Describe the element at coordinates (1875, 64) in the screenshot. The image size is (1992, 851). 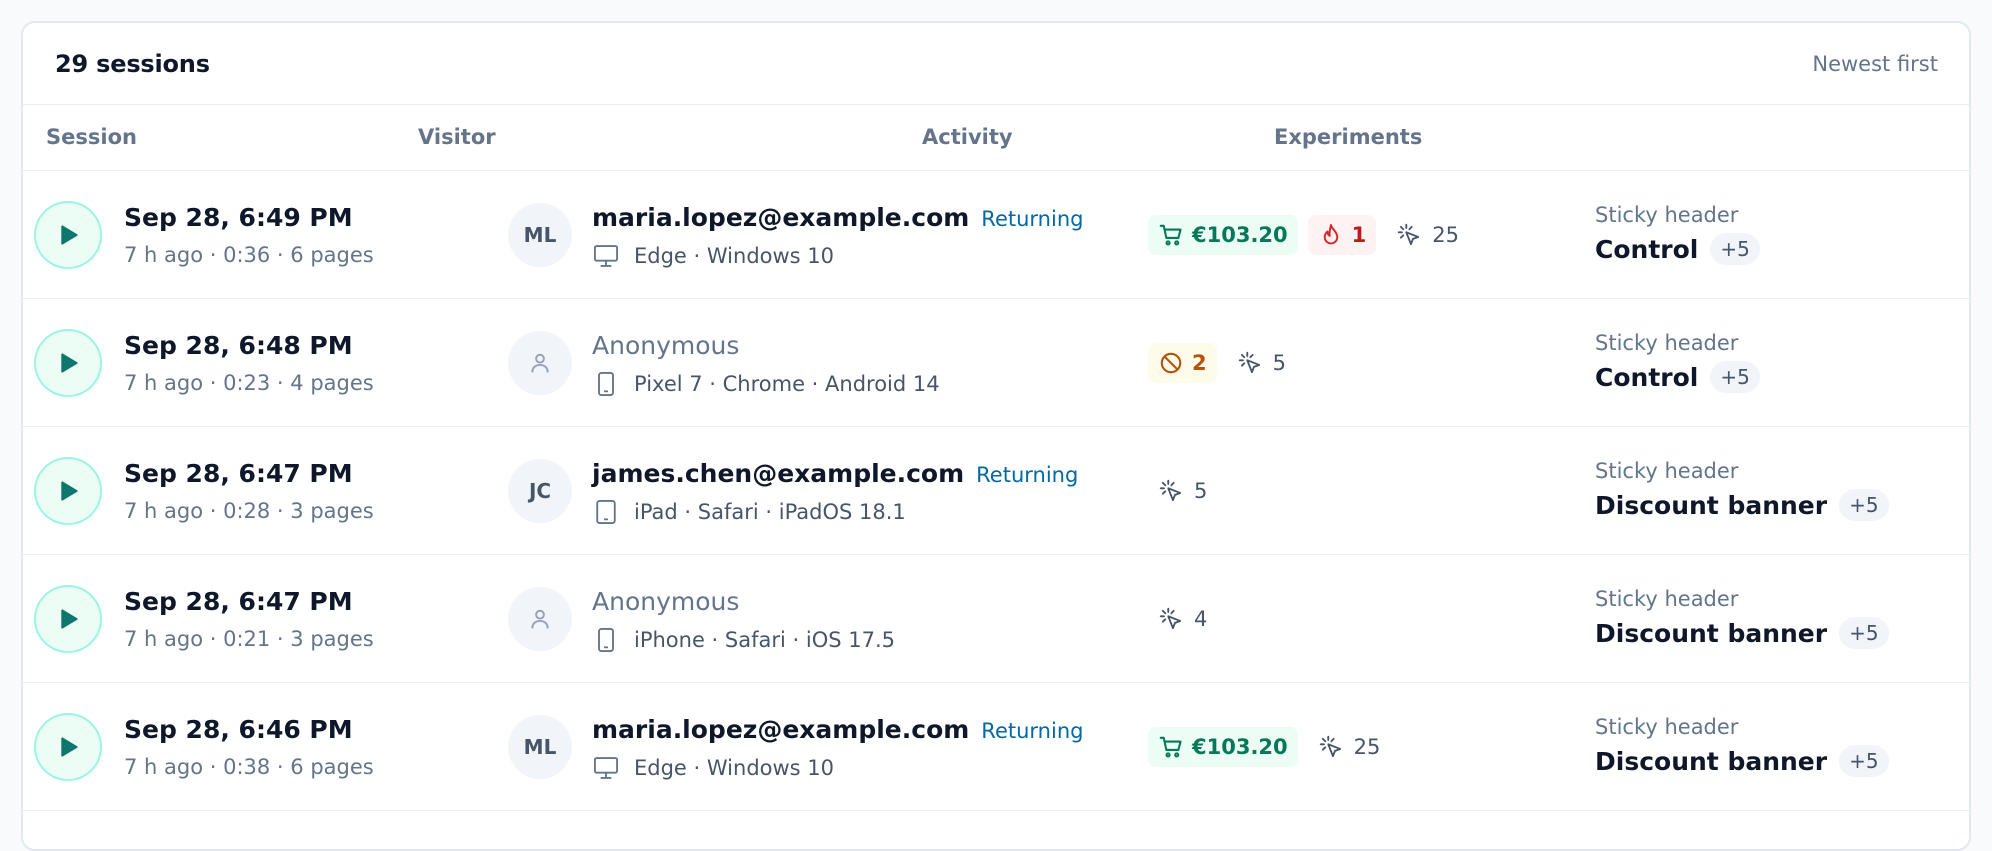
I see `sort-dropdown: Newest first` at that location.